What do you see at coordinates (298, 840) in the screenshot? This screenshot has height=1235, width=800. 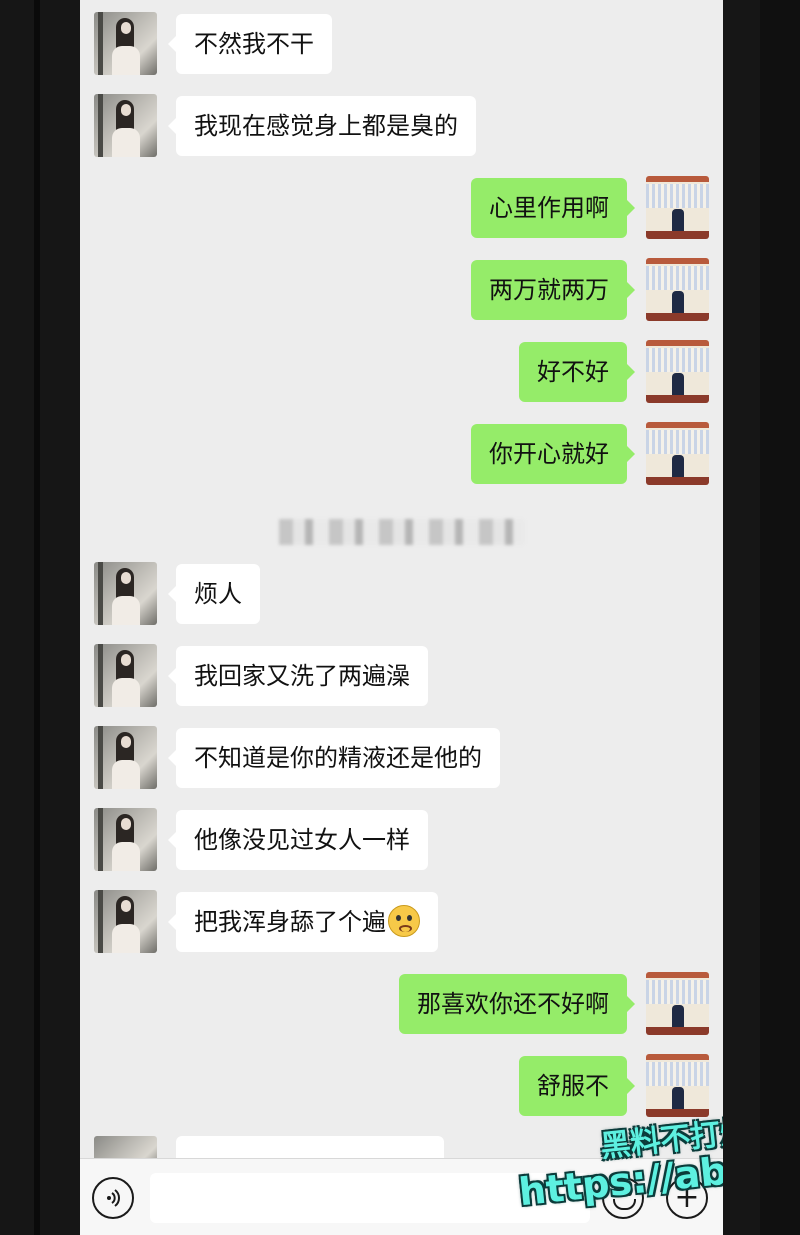 I see `message-bubble-received: 他像没见过女人一样` at bounding box center [298, 840].